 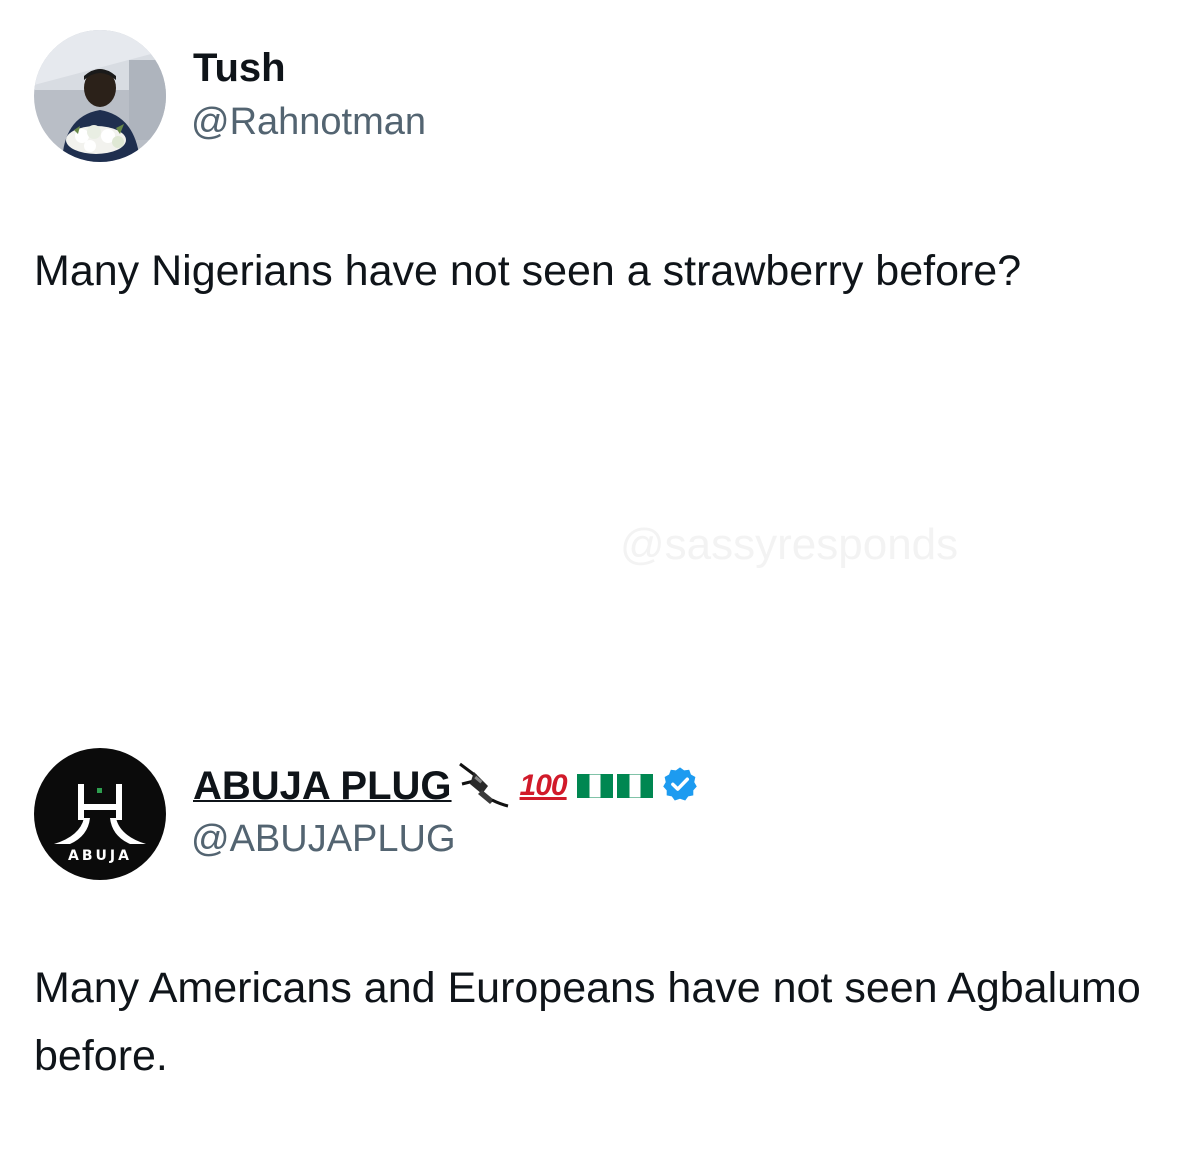 I want to click on display-name: ABUJA PLUG, so click(x=322, y=786).